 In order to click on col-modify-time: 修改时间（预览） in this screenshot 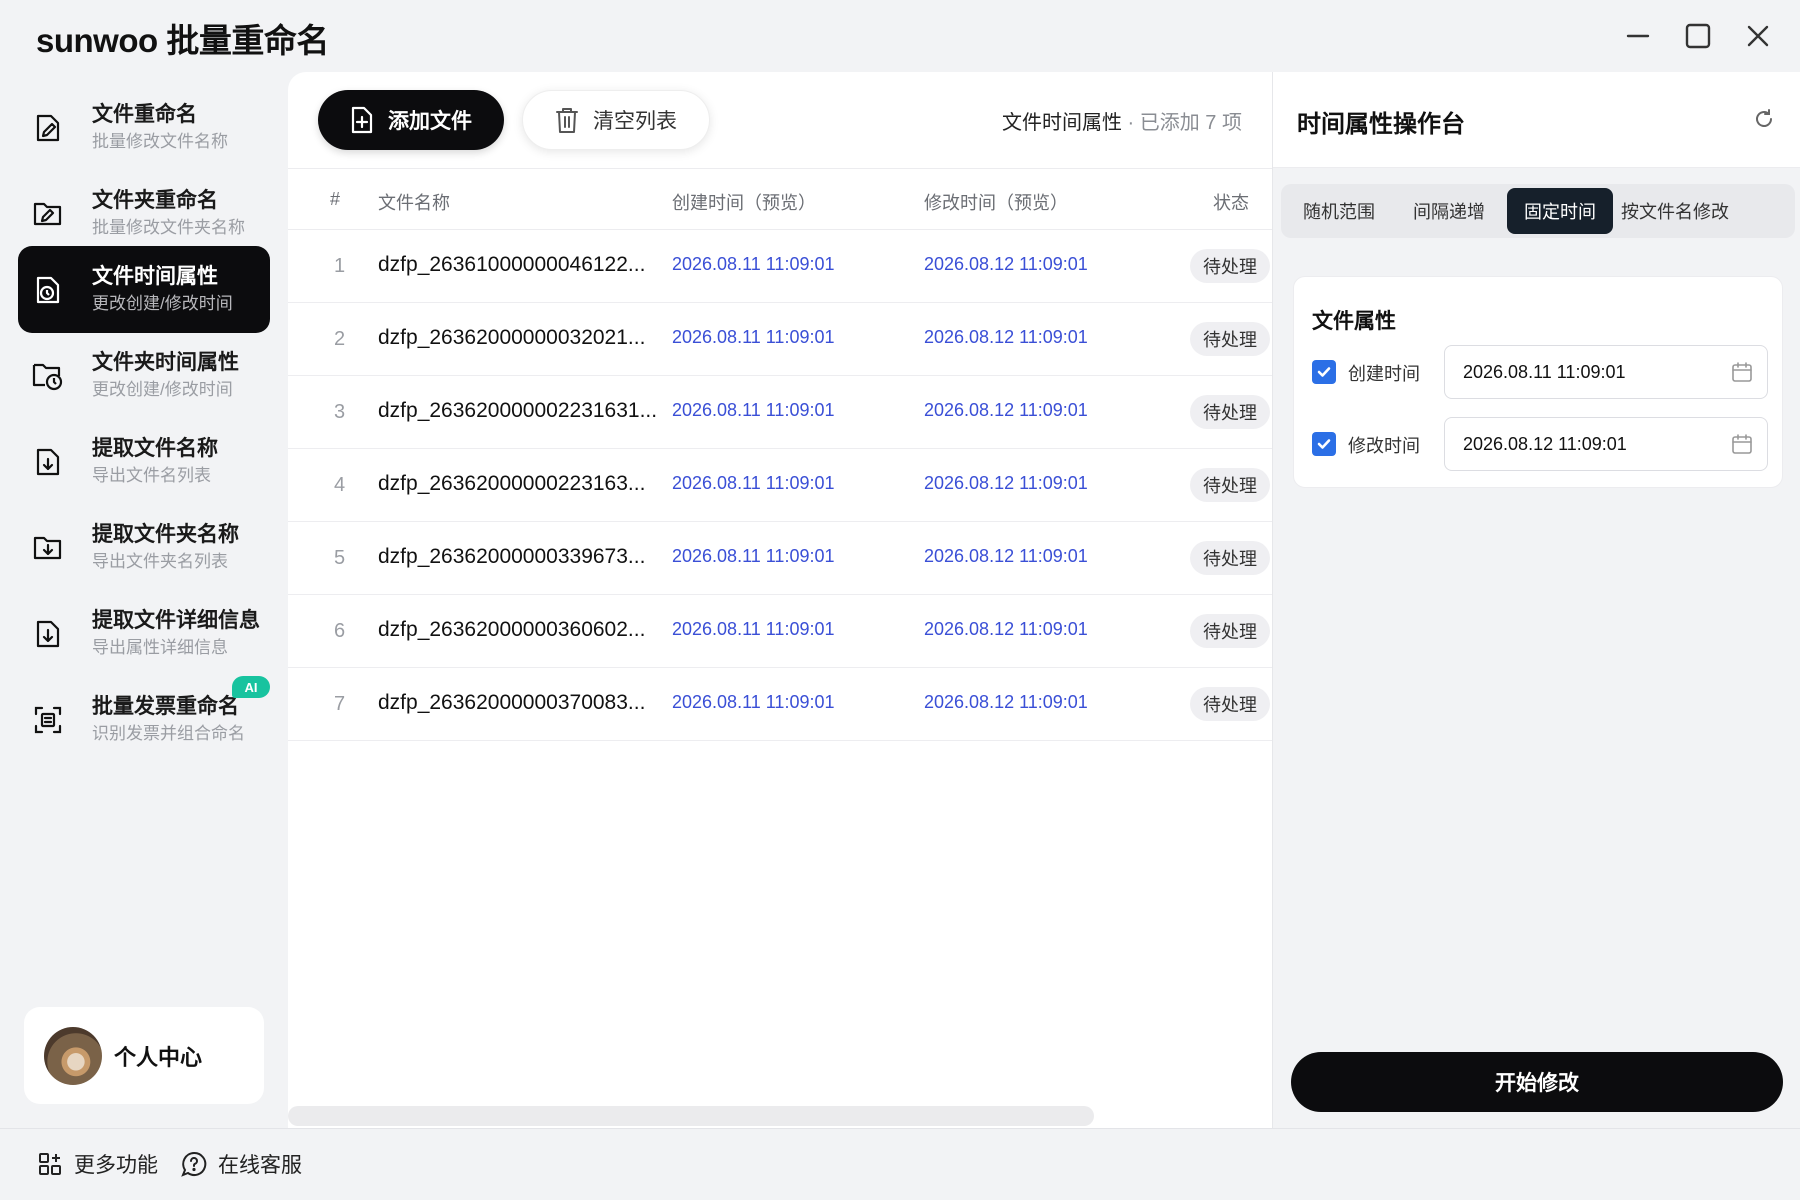, I will do `click(996, 202)`.